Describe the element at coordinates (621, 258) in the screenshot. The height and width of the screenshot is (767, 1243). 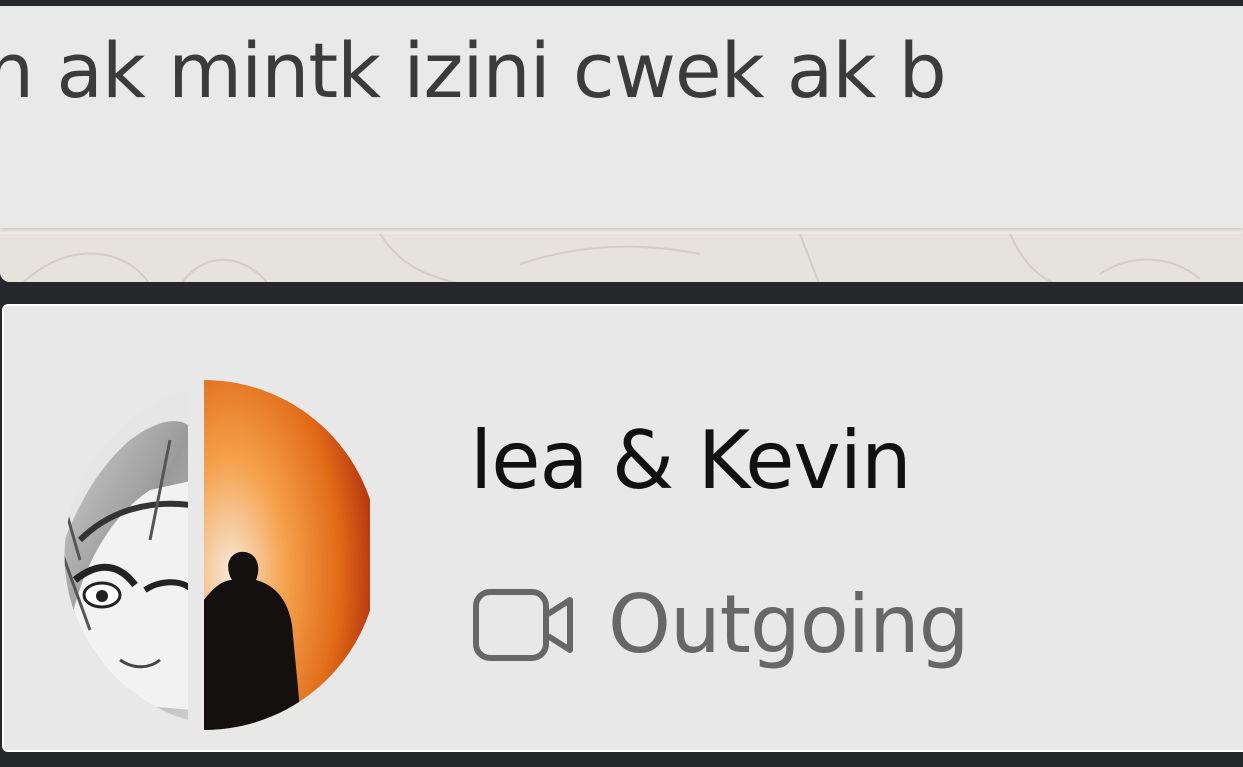
I see `chat-wallpaper` at that location.